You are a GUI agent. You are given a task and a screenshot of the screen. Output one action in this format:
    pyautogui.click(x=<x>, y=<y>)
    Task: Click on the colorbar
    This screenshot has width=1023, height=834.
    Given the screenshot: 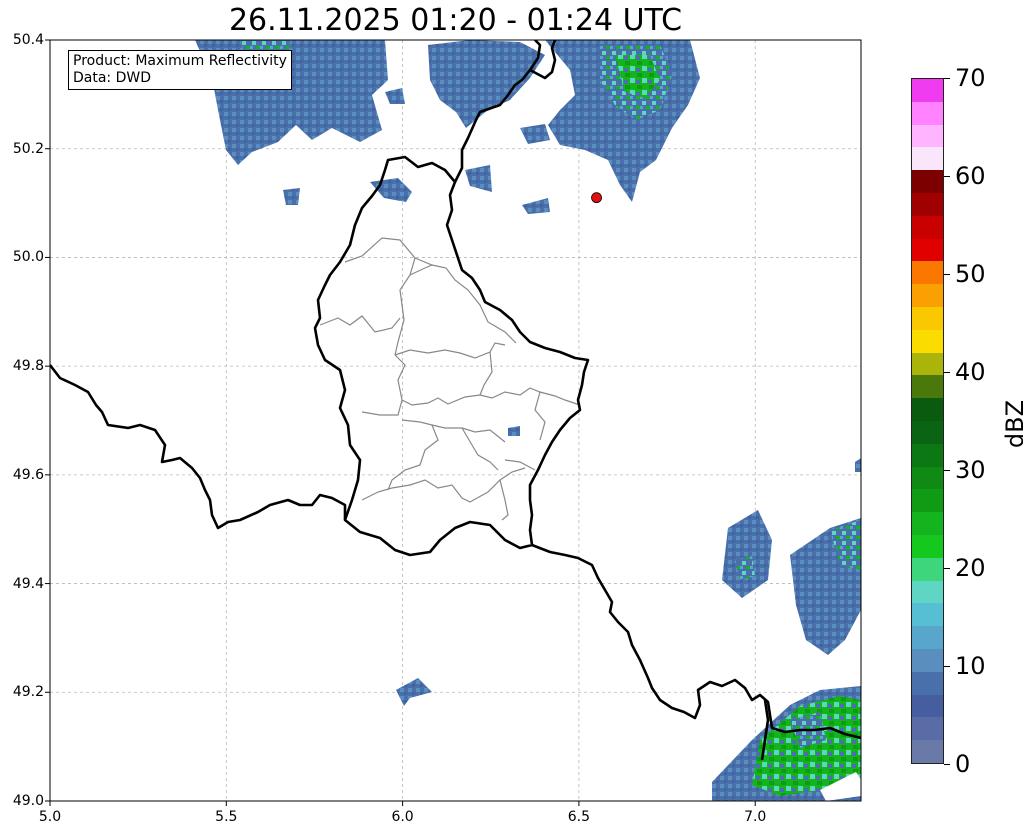 What is the action you would take?
    pyautogui.click(x=927, y=421)
    